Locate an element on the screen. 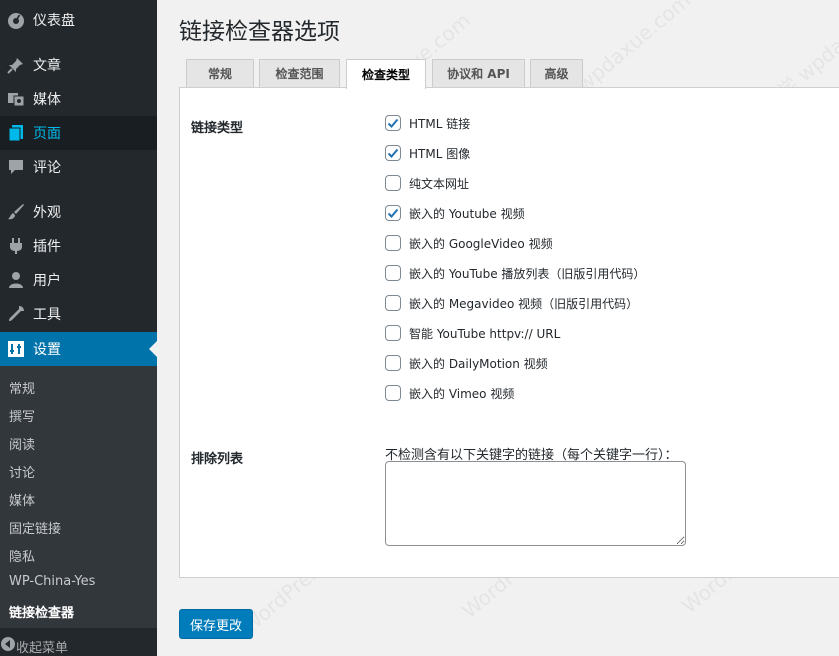 This screenshot has width=839, height=656. submenu-item-general: 常规 is located at coordinates (22, 387).